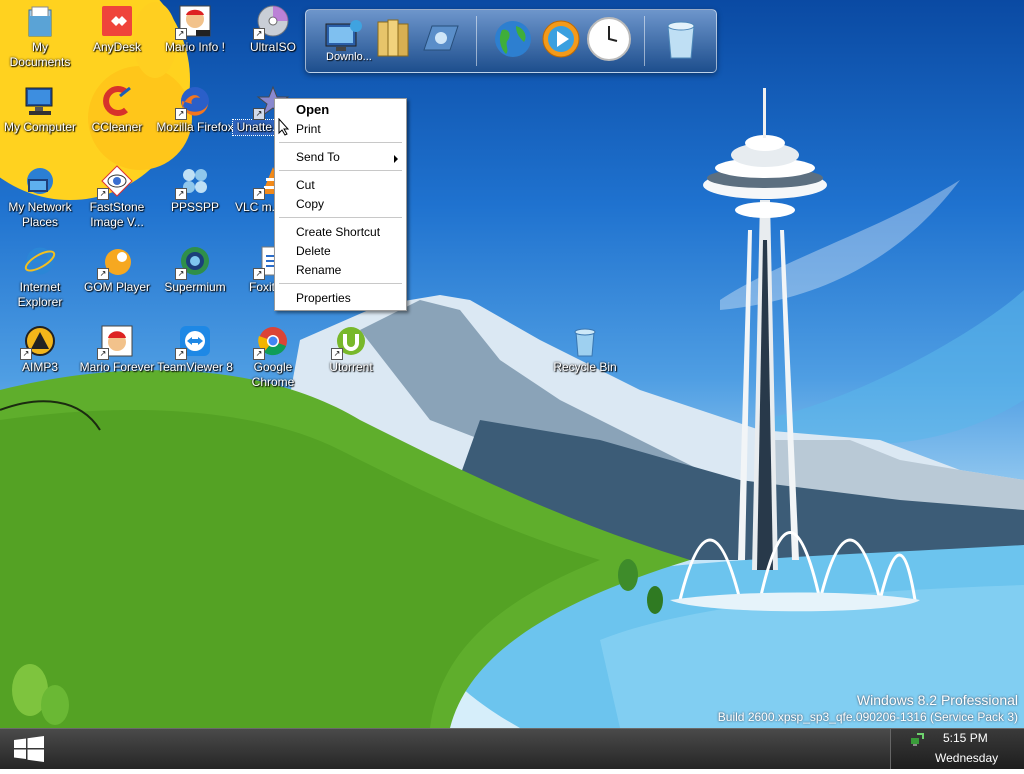  What do you see at coordinates (284, 127) in the screenshot?
I see `mouse-cursor-icon` at bounding box center [284, 127].